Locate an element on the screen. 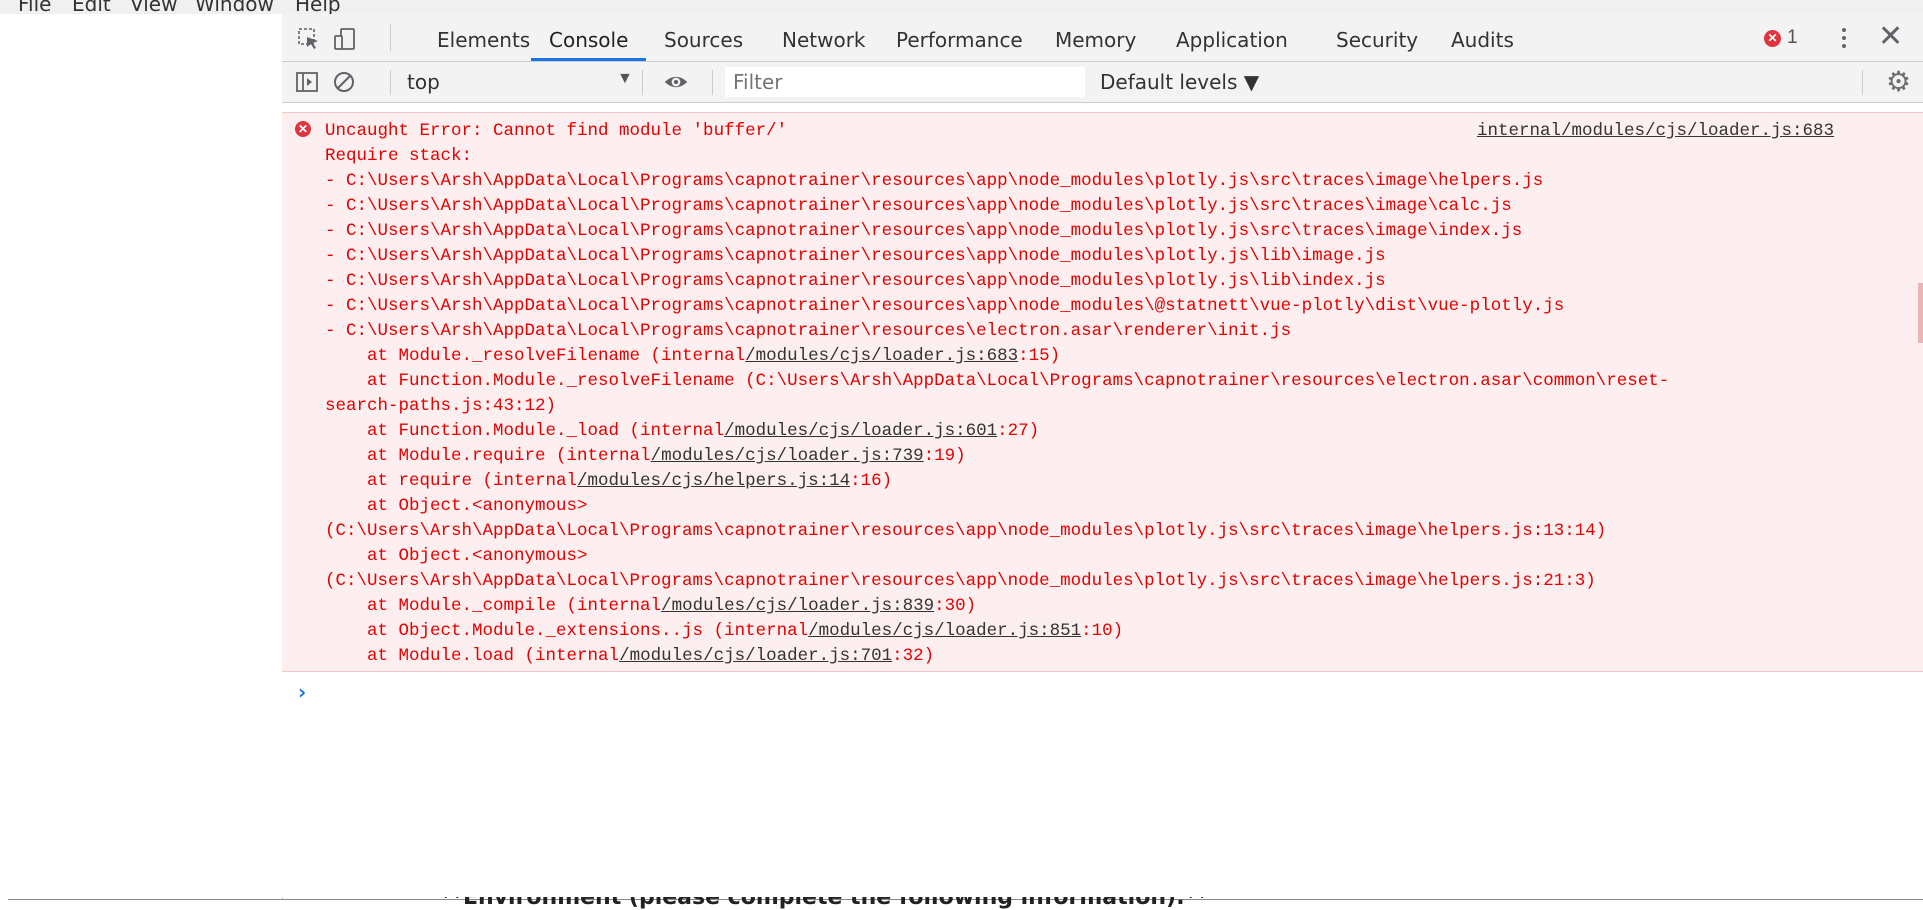 This screenshot has width=1923, height=910. inspect-element-icon is located at coordinates (309, 39).